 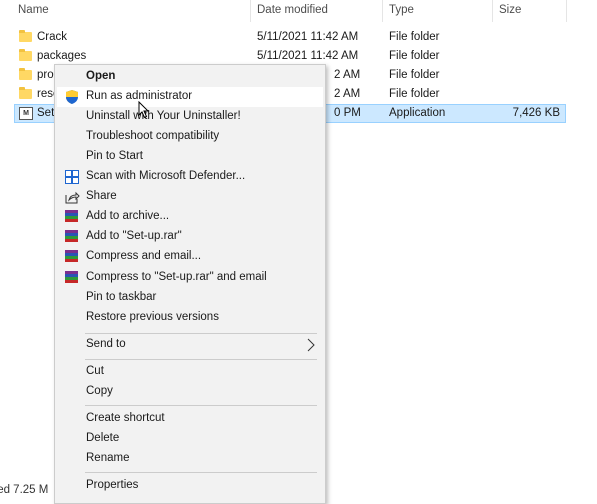 I want to click on menu-item-label: Troubleshoot compatibility, so click(x=153, y=136).